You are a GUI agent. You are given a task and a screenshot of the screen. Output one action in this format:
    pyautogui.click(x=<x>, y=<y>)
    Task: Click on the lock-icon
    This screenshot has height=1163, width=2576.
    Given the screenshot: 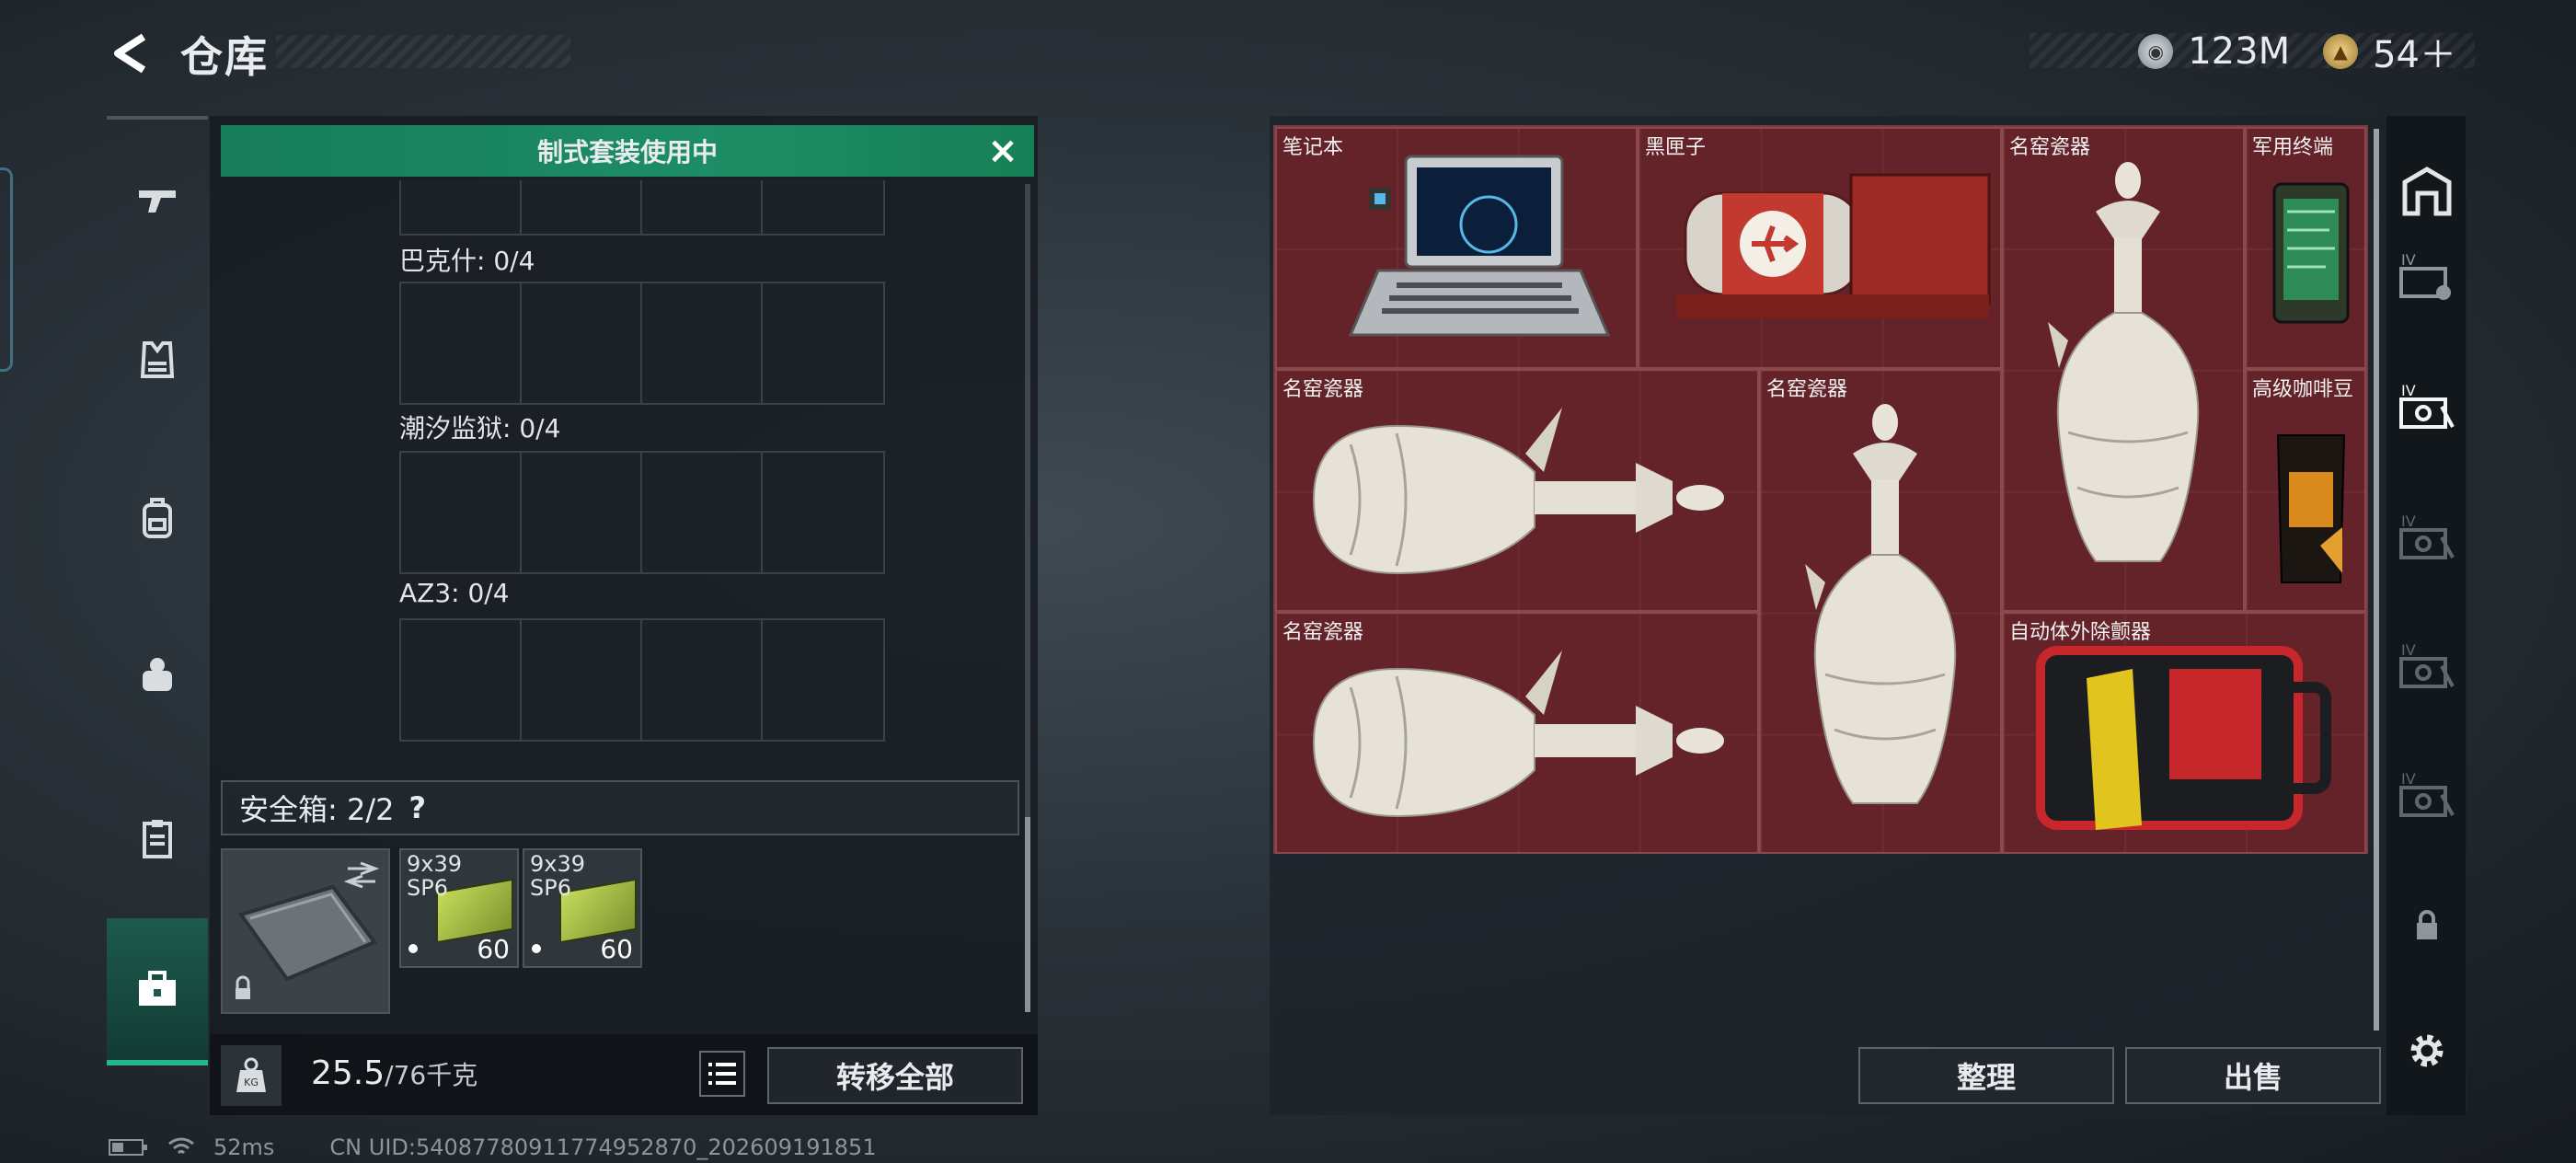 What is the action you would take?
    pyautogui.click(x=2427, y=925)
    